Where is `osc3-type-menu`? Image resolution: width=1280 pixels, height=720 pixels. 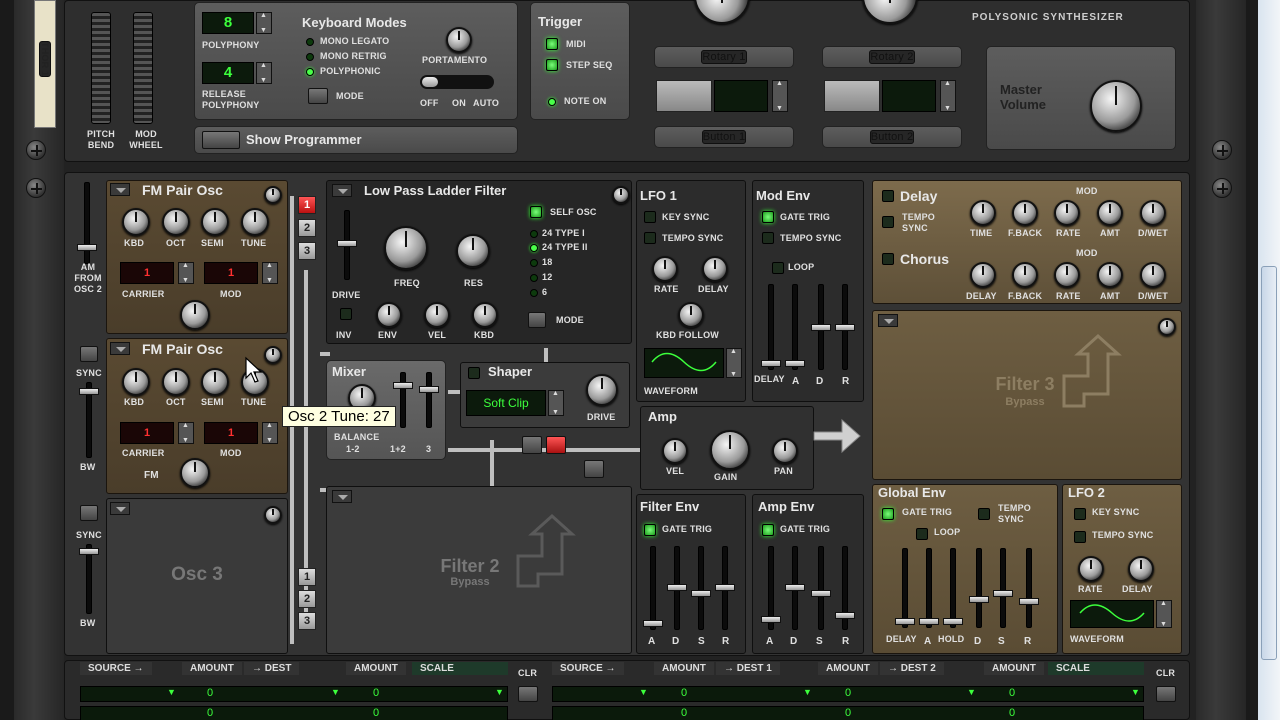
osc3-type-menu is located at coordinates (120, 508).